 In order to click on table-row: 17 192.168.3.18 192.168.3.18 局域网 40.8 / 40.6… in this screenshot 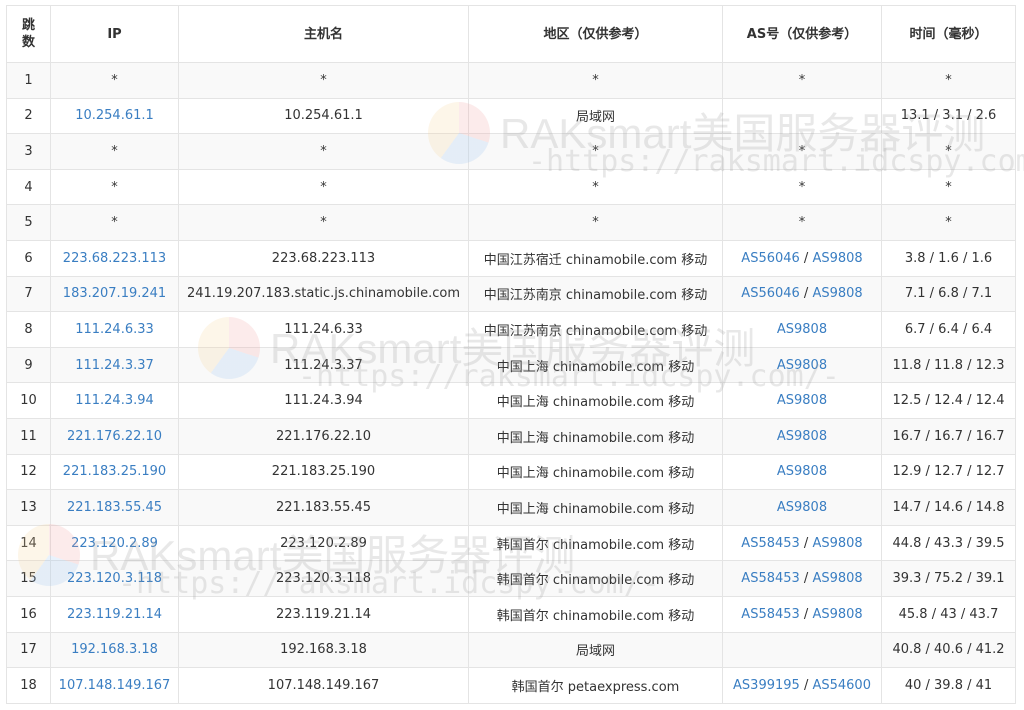, I will do `click(511, 650)`.